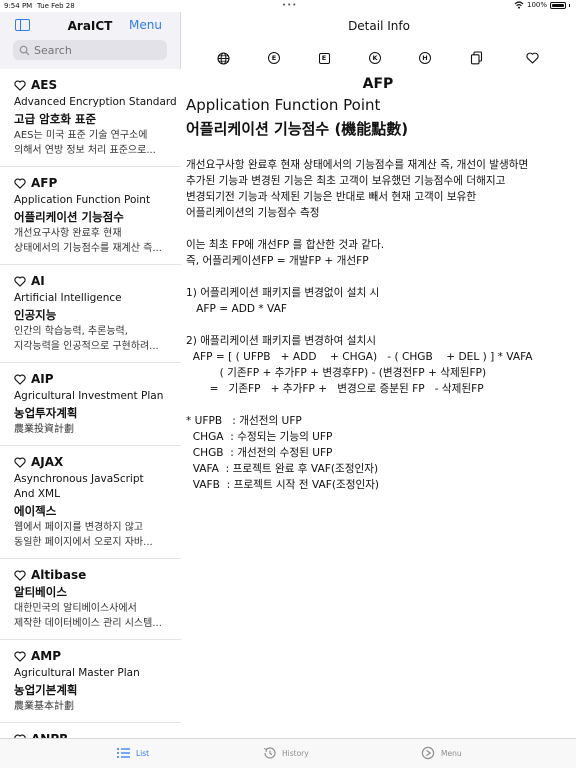  Describe the element at coordinates (77, 673) in the screenshot. I see `item-english-name: Agricultural Master Plan` at that location.